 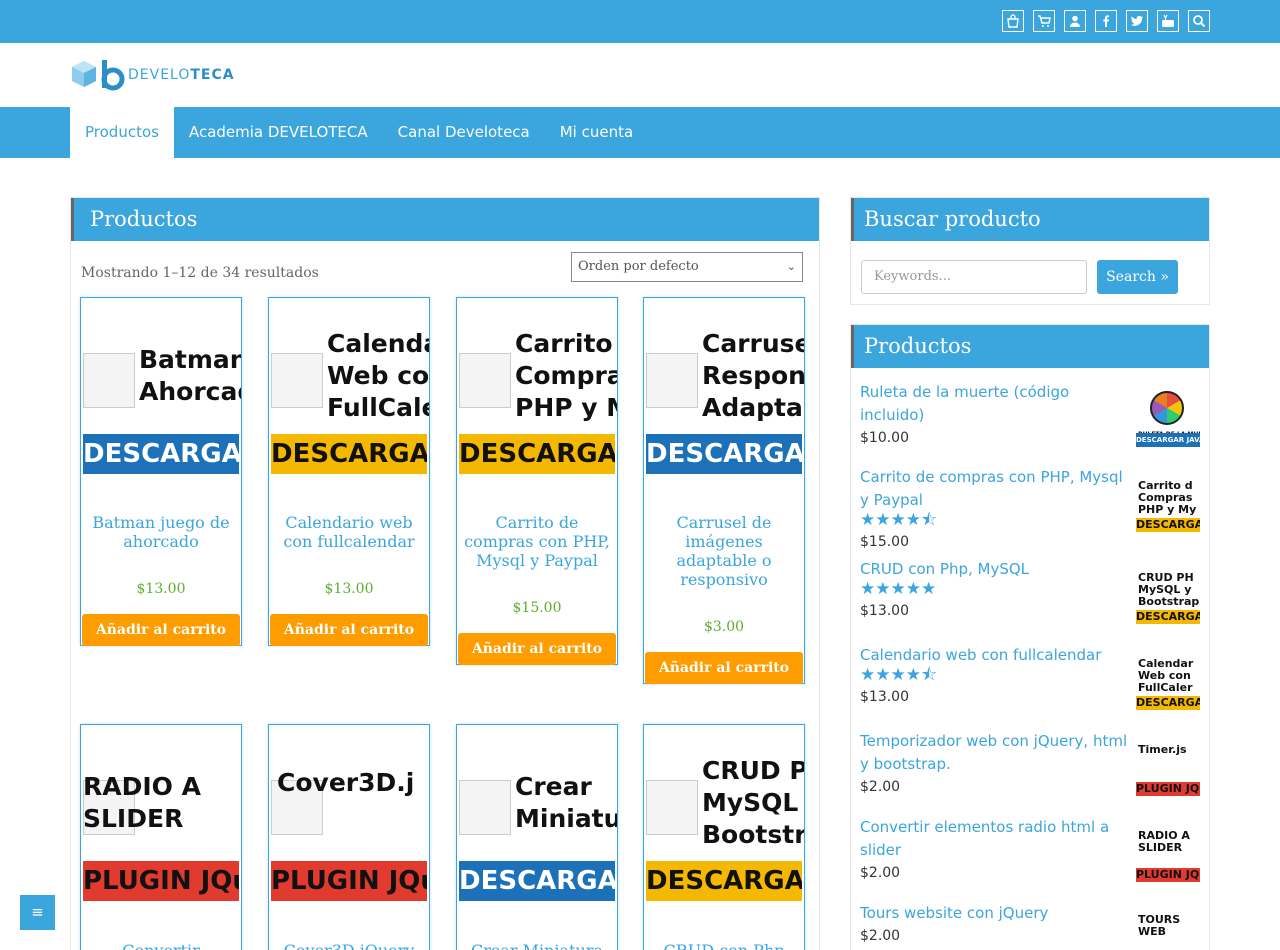 I want to click on product-title-link: Convertir, so click(x=161, y=937).